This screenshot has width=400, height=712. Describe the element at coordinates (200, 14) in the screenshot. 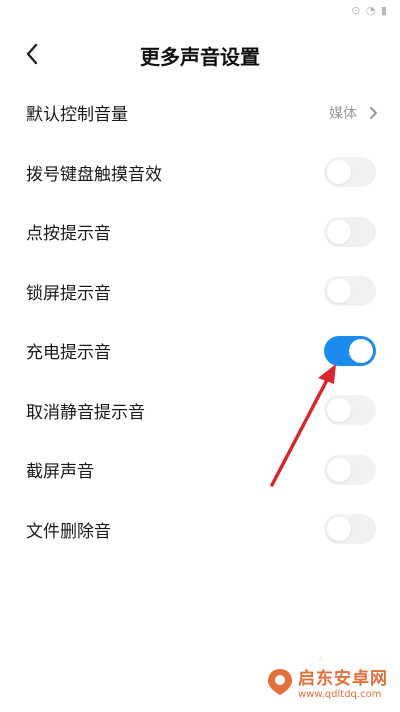

I see `status-bar: ⊙ ◔ ▮` at that location.